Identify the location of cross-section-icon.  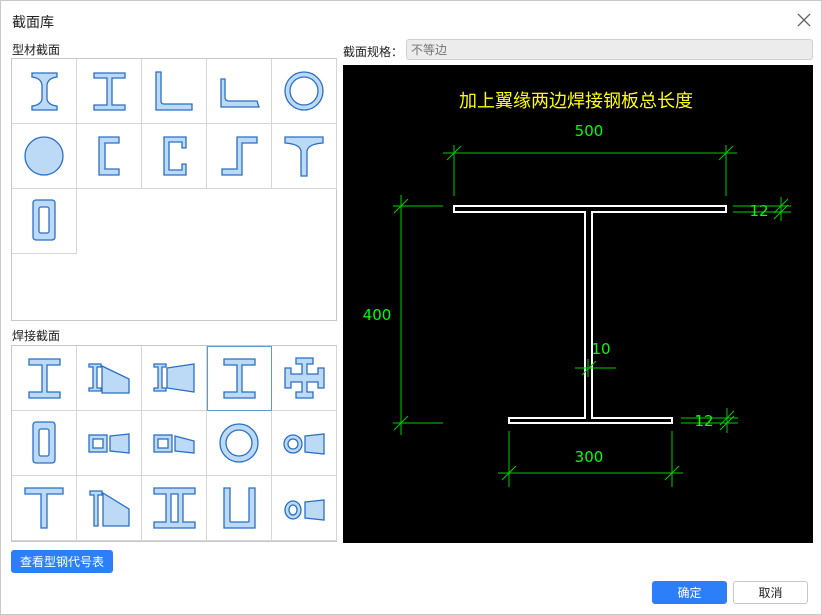
(304, 378).